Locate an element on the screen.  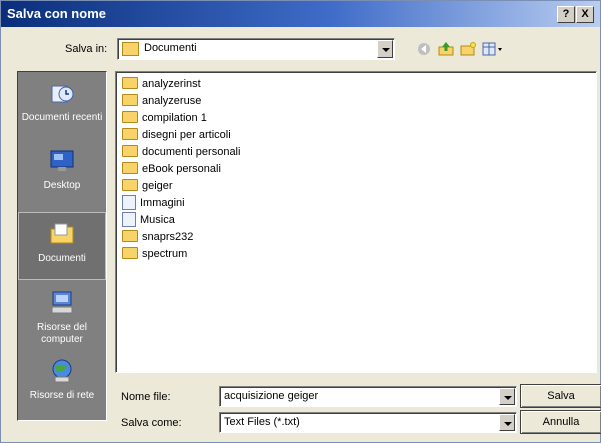
back-icon is located at coordinates (424, 49).